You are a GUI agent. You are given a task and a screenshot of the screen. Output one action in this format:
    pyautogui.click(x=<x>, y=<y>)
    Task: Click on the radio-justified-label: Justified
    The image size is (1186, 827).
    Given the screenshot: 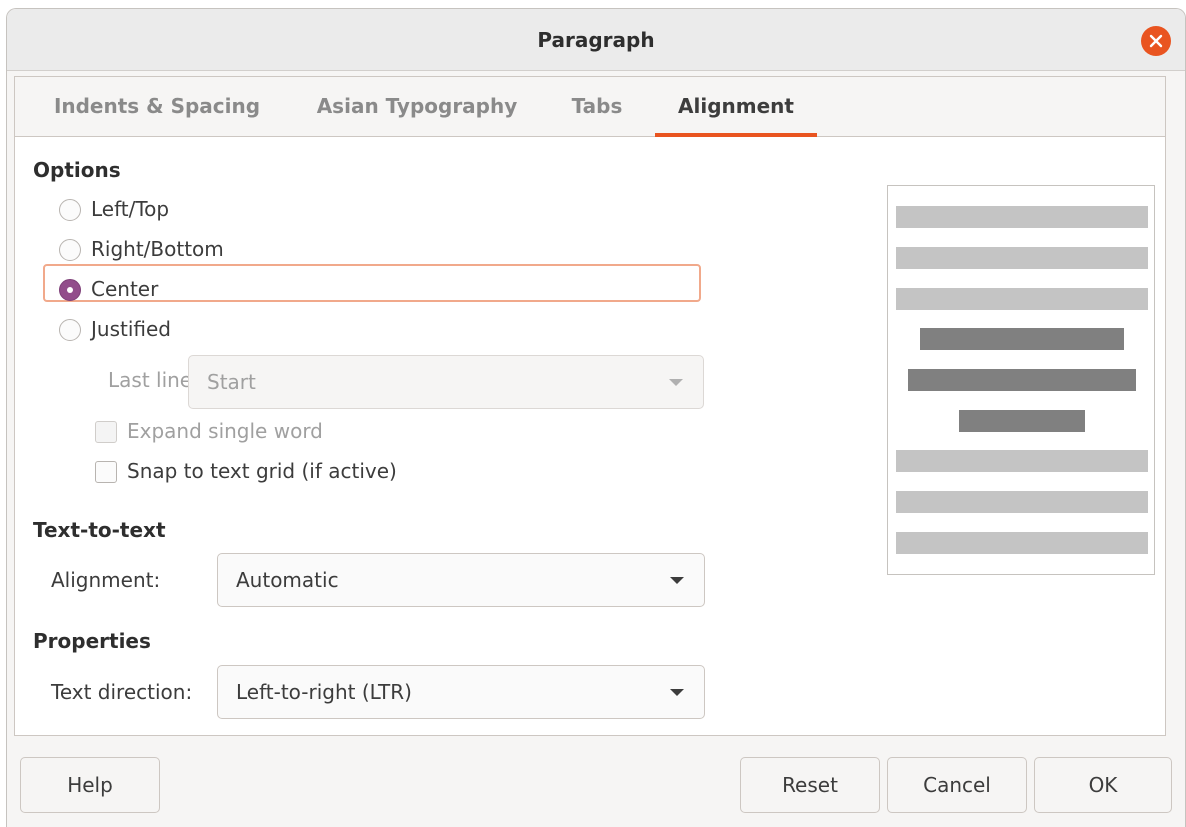 What is the action you would take?
    pyautogui.click(x=131, y=329)
    